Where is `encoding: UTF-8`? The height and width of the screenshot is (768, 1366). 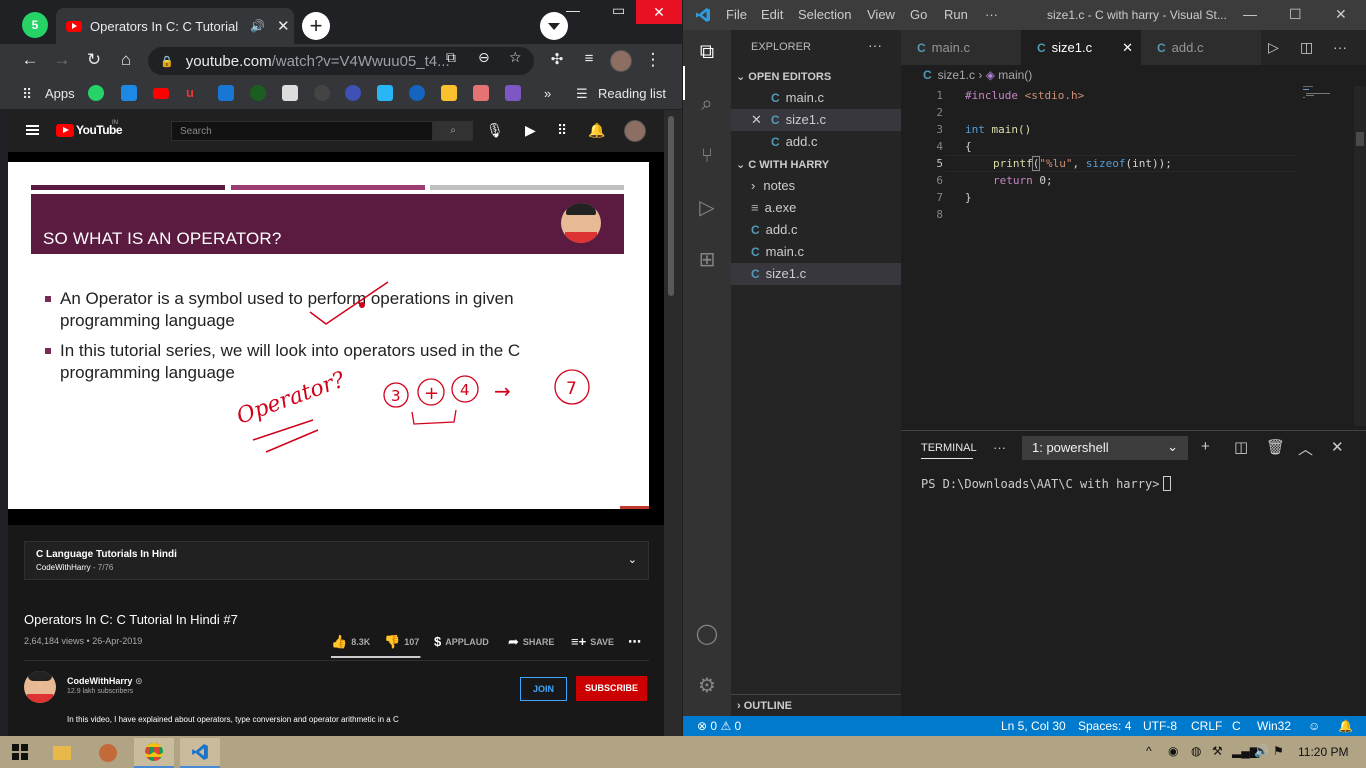 encoding: UTF-8 is located at coordinates (1160, 726).